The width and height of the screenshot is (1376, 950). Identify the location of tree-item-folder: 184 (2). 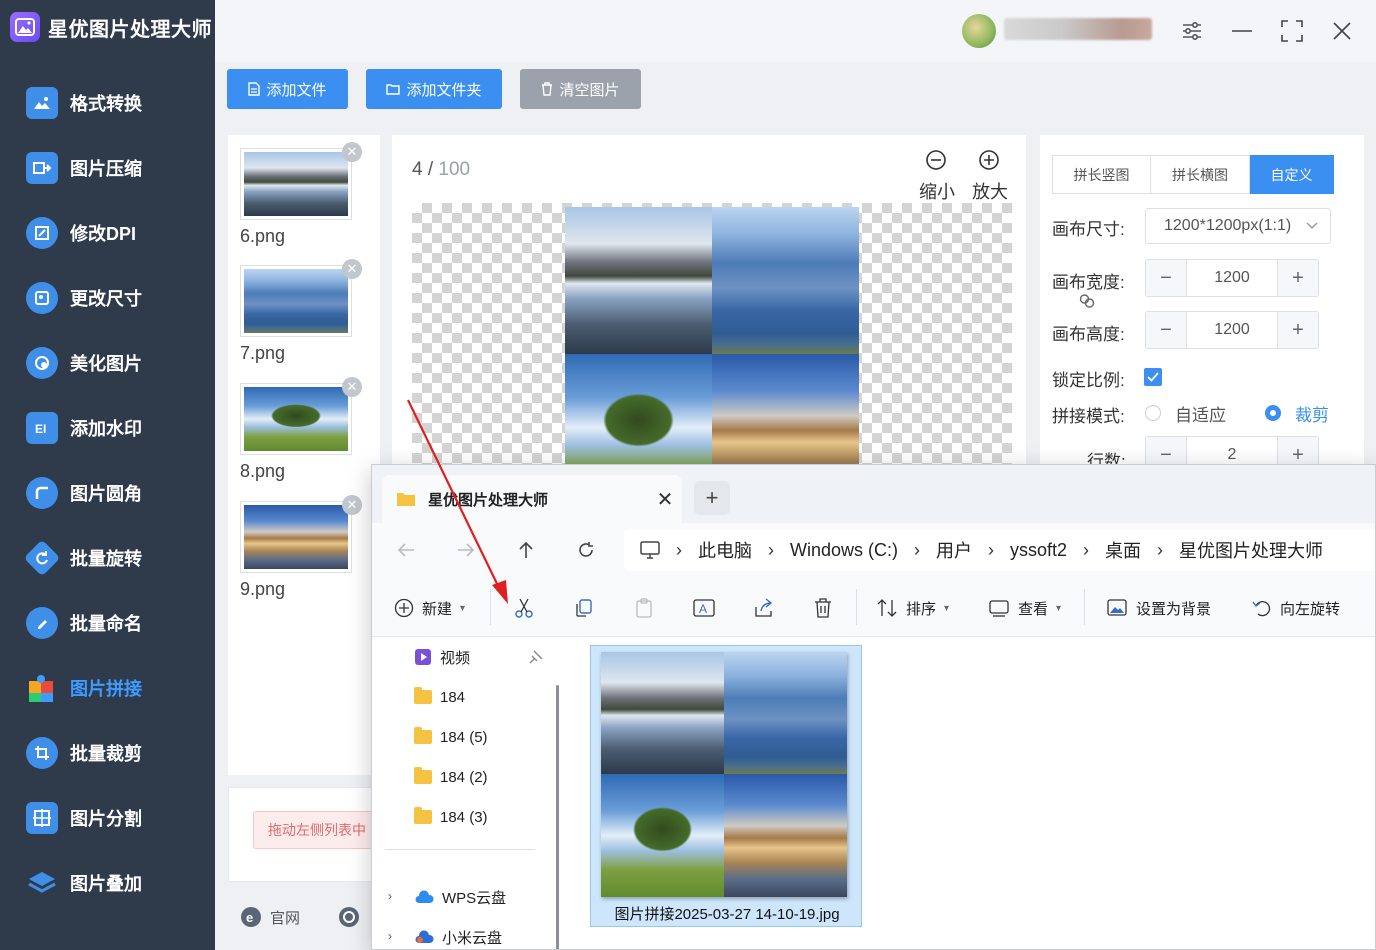
(451, 777).